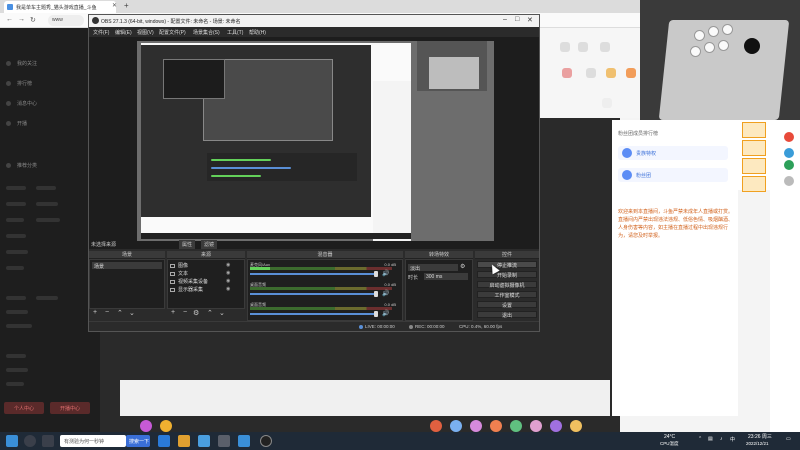  I want to click on fish-icon, so click(567, 73).